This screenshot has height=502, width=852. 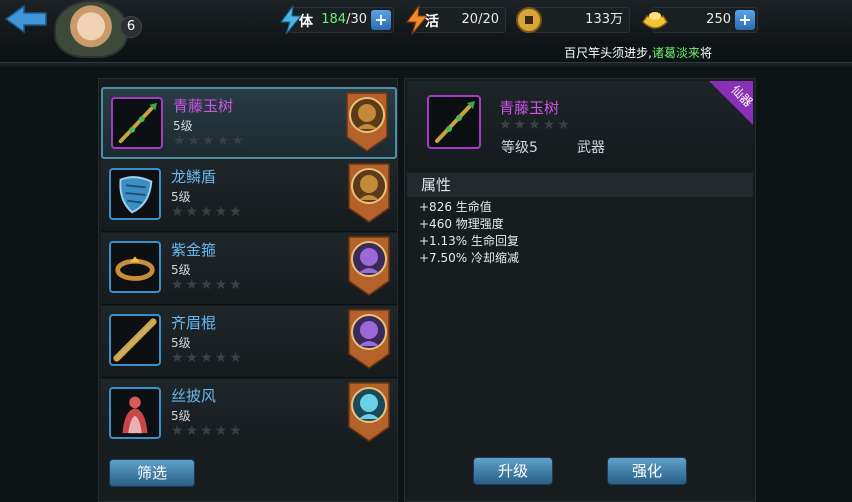 What do you see at coordinates (91, 29) in the screenshot?
I see `player-avatar` at bounding box center [91, 29].